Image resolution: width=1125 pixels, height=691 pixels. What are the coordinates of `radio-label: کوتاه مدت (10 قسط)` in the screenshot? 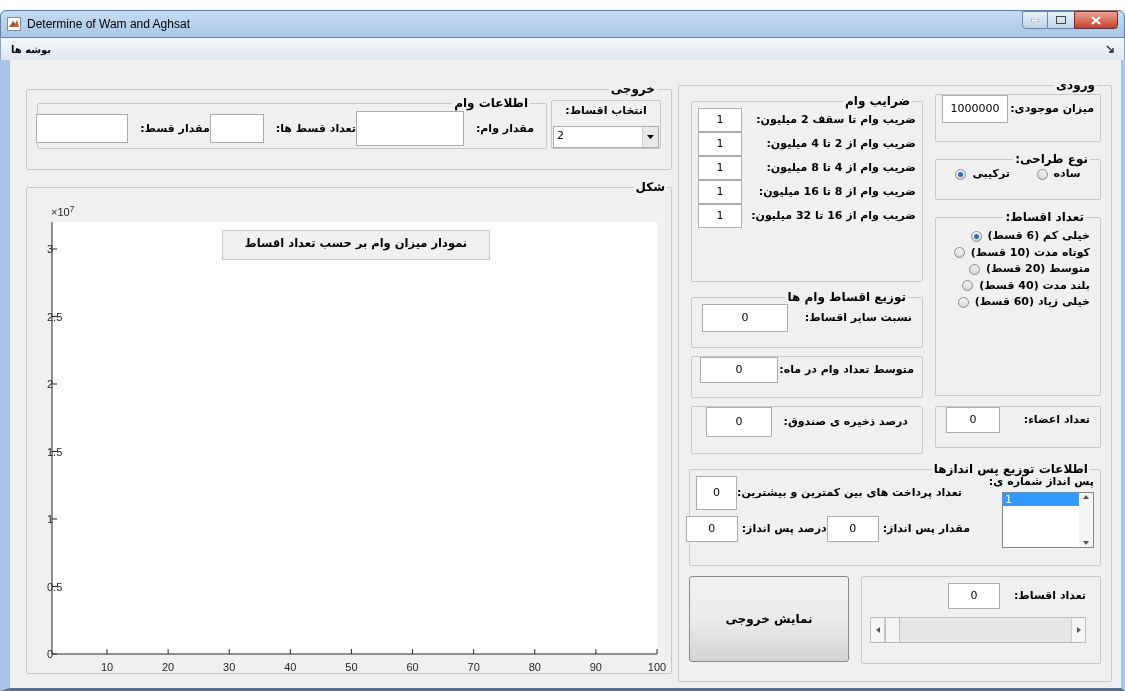 It's located at (1030, 252).